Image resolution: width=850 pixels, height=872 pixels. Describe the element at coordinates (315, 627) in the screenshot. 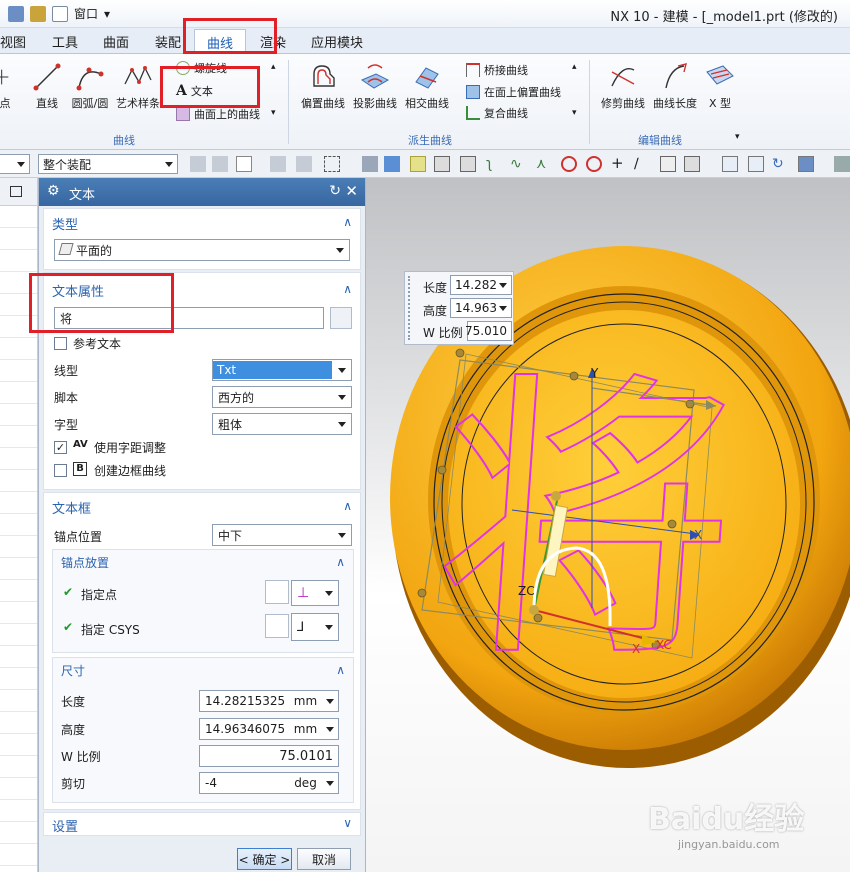

I see `csys-inference-select: ⅃` at that location.